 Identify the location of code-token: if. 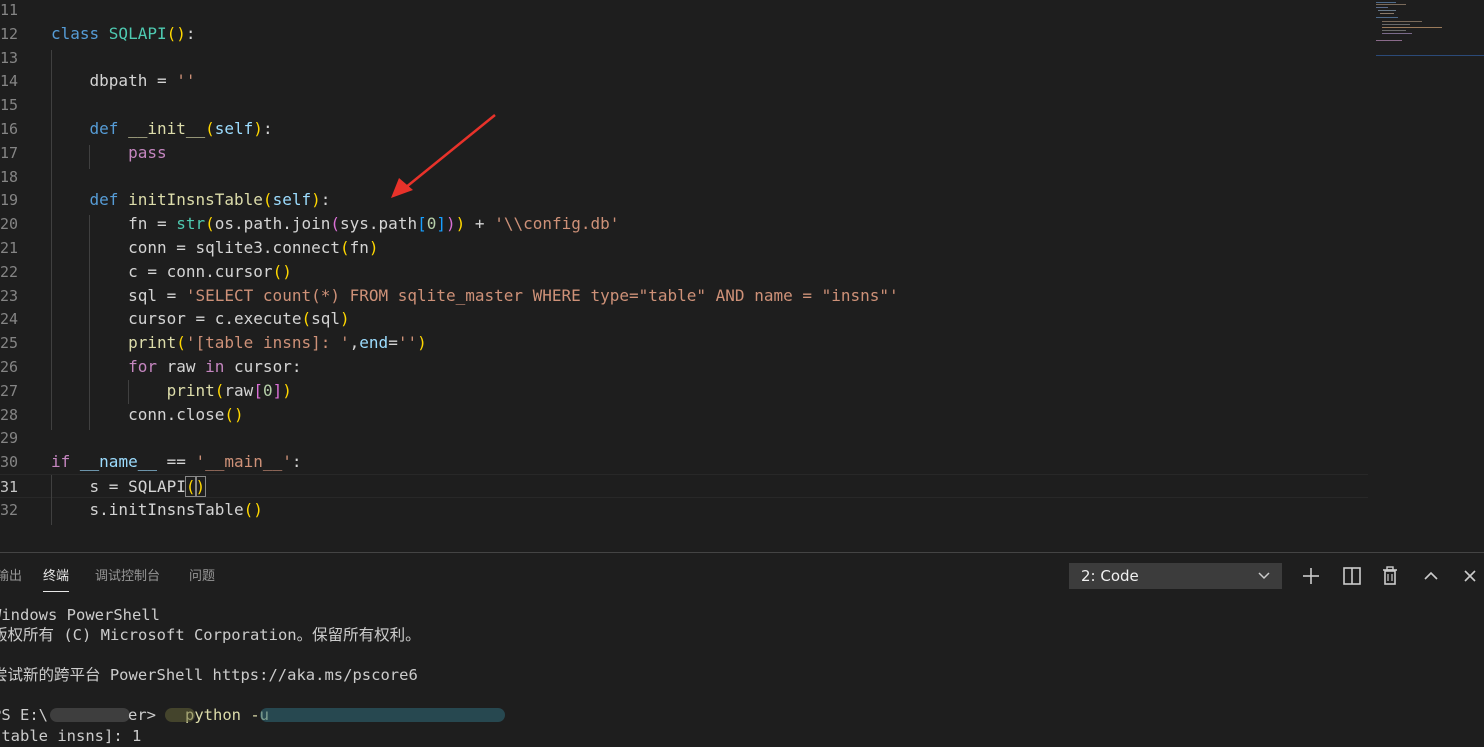
(65, 462).